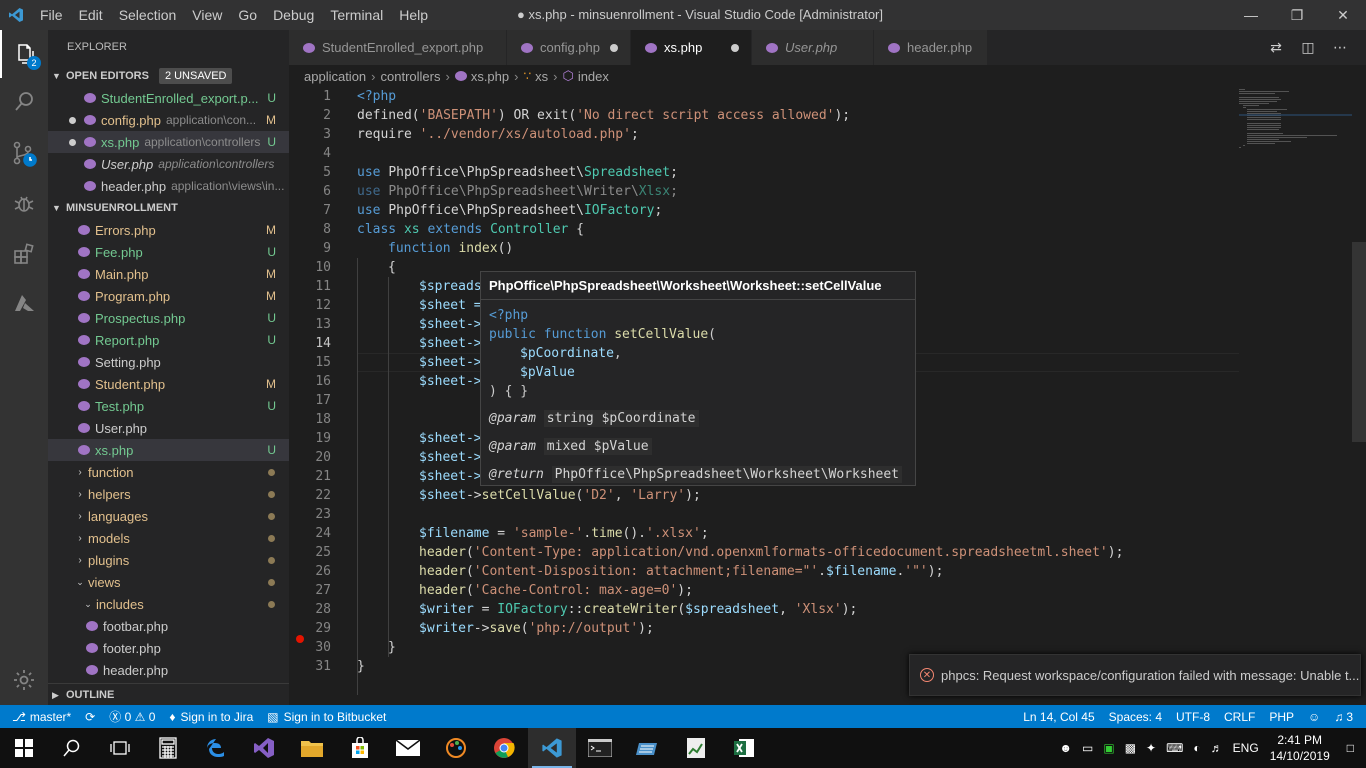  I want to click on menu-debug: Debug, so click(293, 15).